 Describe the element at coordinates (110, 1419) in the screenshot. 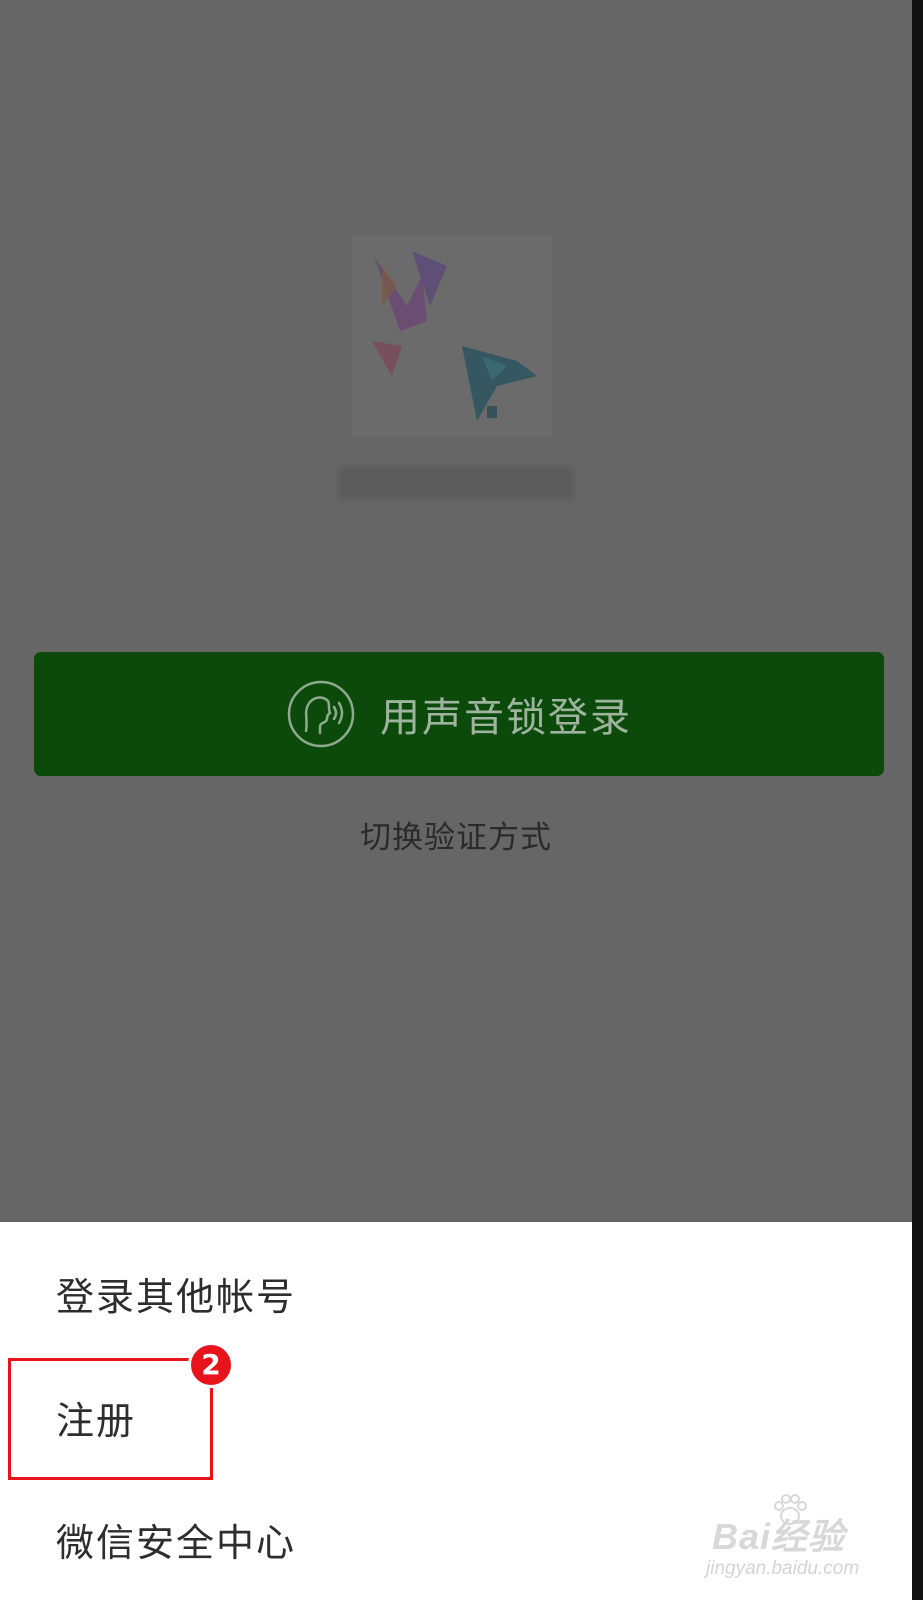

I see `register-highlight-box` at that location.